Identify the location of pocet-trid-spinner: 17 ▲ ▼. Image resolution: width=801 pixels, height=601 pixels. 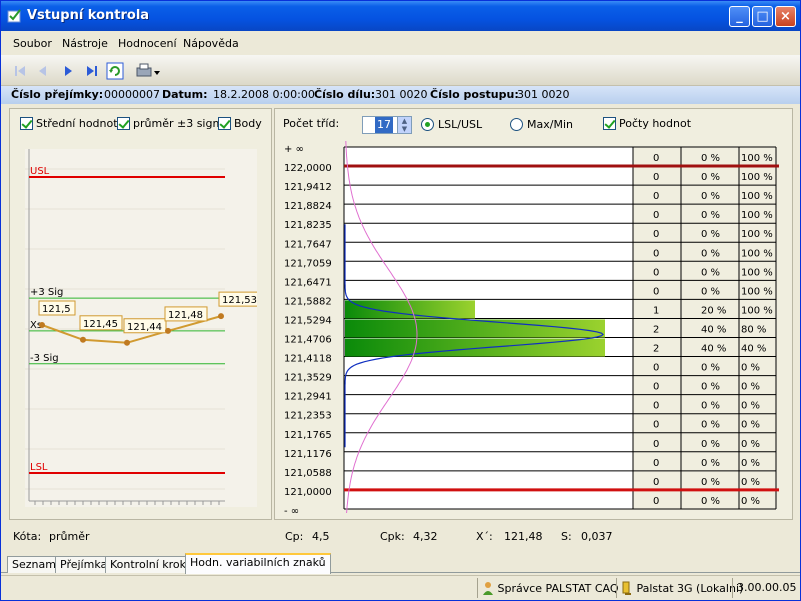
(387, 125).